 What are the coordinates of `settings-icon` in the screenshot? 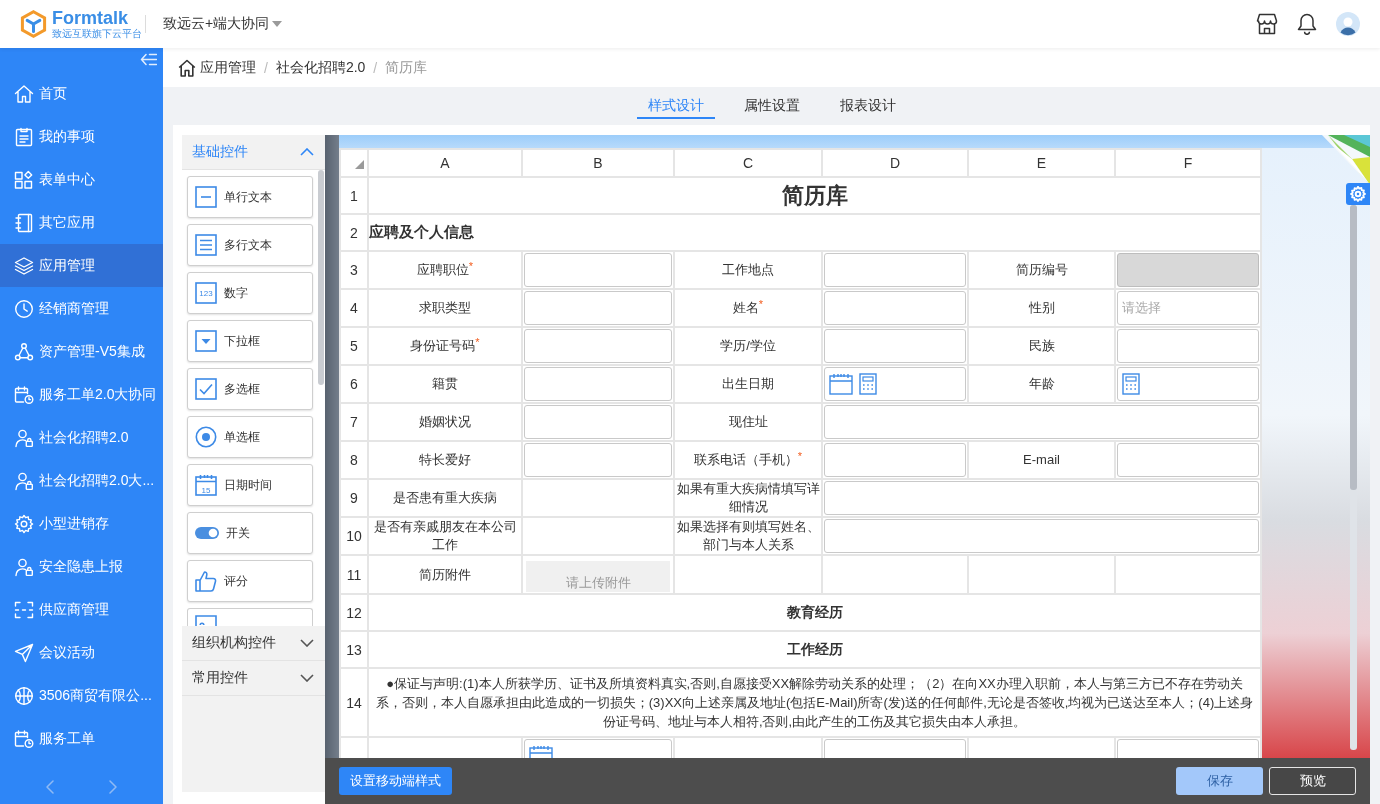 It's located at (1358, 194).